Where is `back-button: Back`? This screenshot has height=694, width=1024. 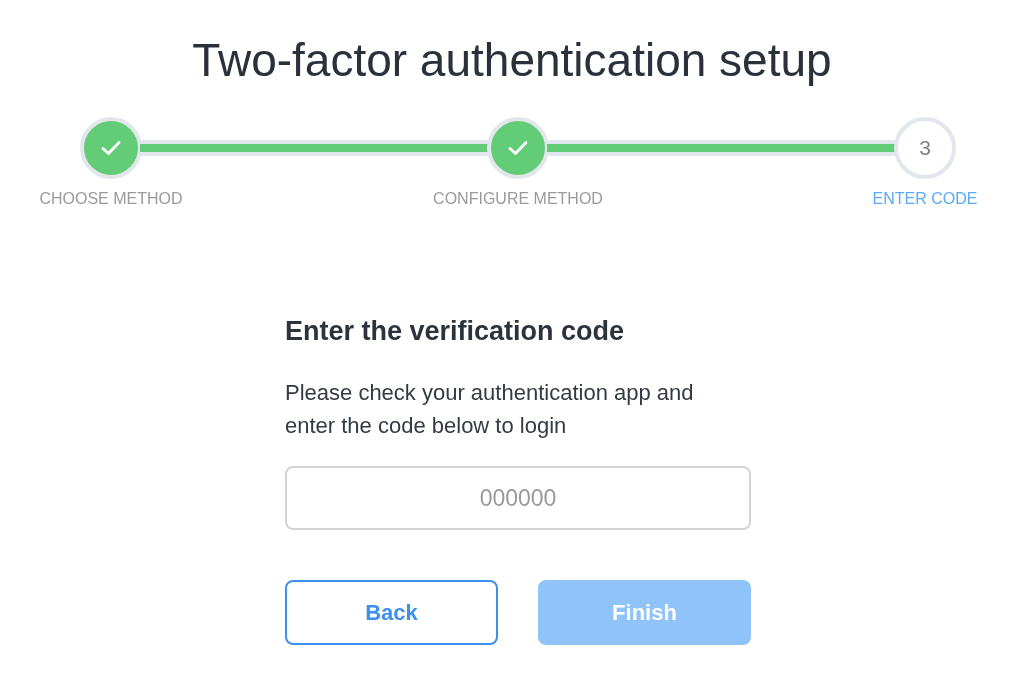 back-button: Back is located at coordinates (391, 612).